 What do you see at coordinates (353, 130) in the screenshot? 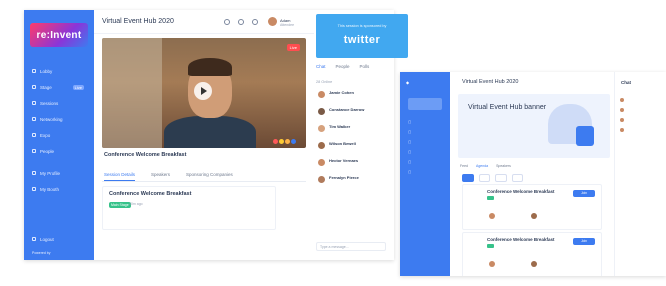
I see `chat-message: Tim Walker` at bounding box center [353, 130].